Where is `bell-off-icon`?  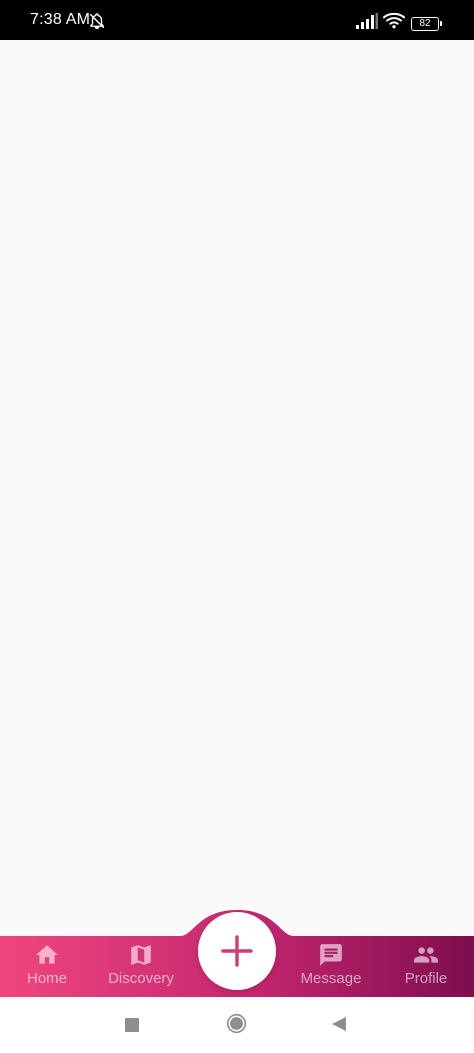 bell-off-icon is located at coordinates (97, 21).